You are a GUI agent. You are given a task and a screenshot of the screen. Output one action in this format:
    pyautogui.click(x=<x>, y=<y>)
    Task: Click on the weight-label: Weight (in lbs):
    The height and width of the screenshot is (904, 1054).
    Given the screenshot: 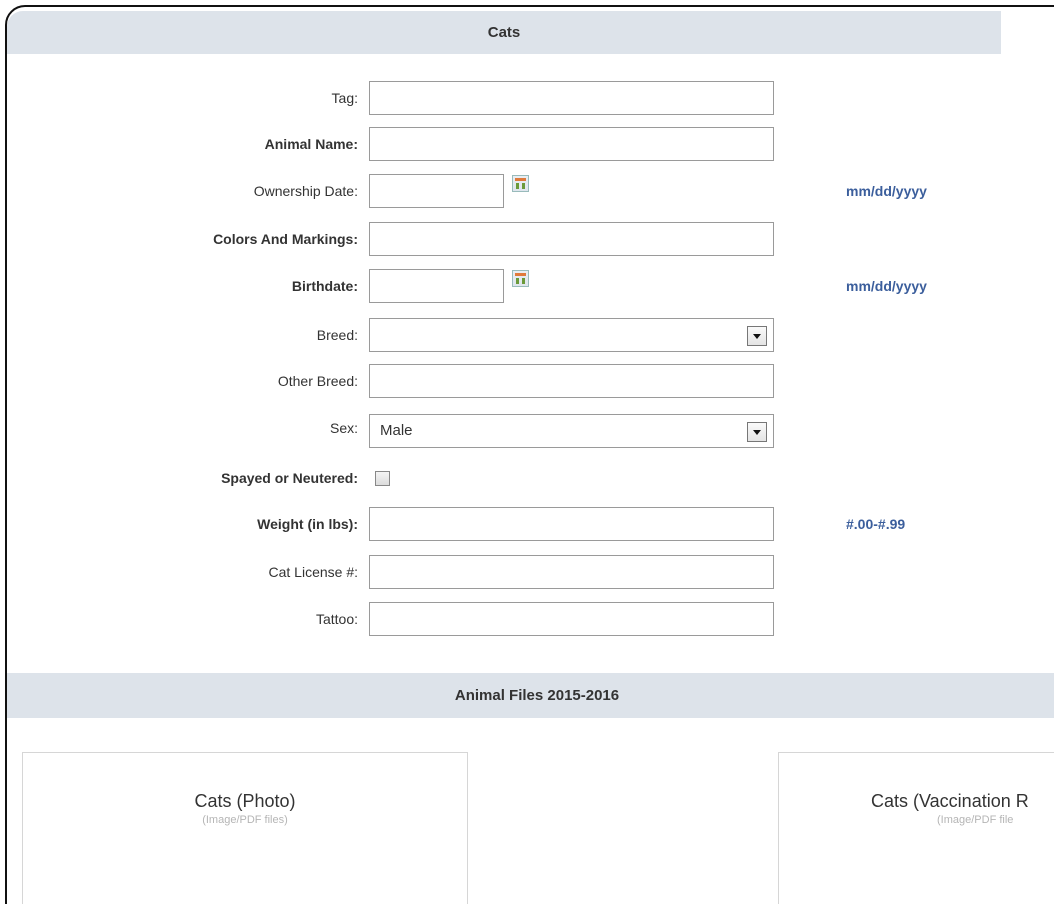 What is the action you would take?
    pyautogui.click(x=307, y=524)
    